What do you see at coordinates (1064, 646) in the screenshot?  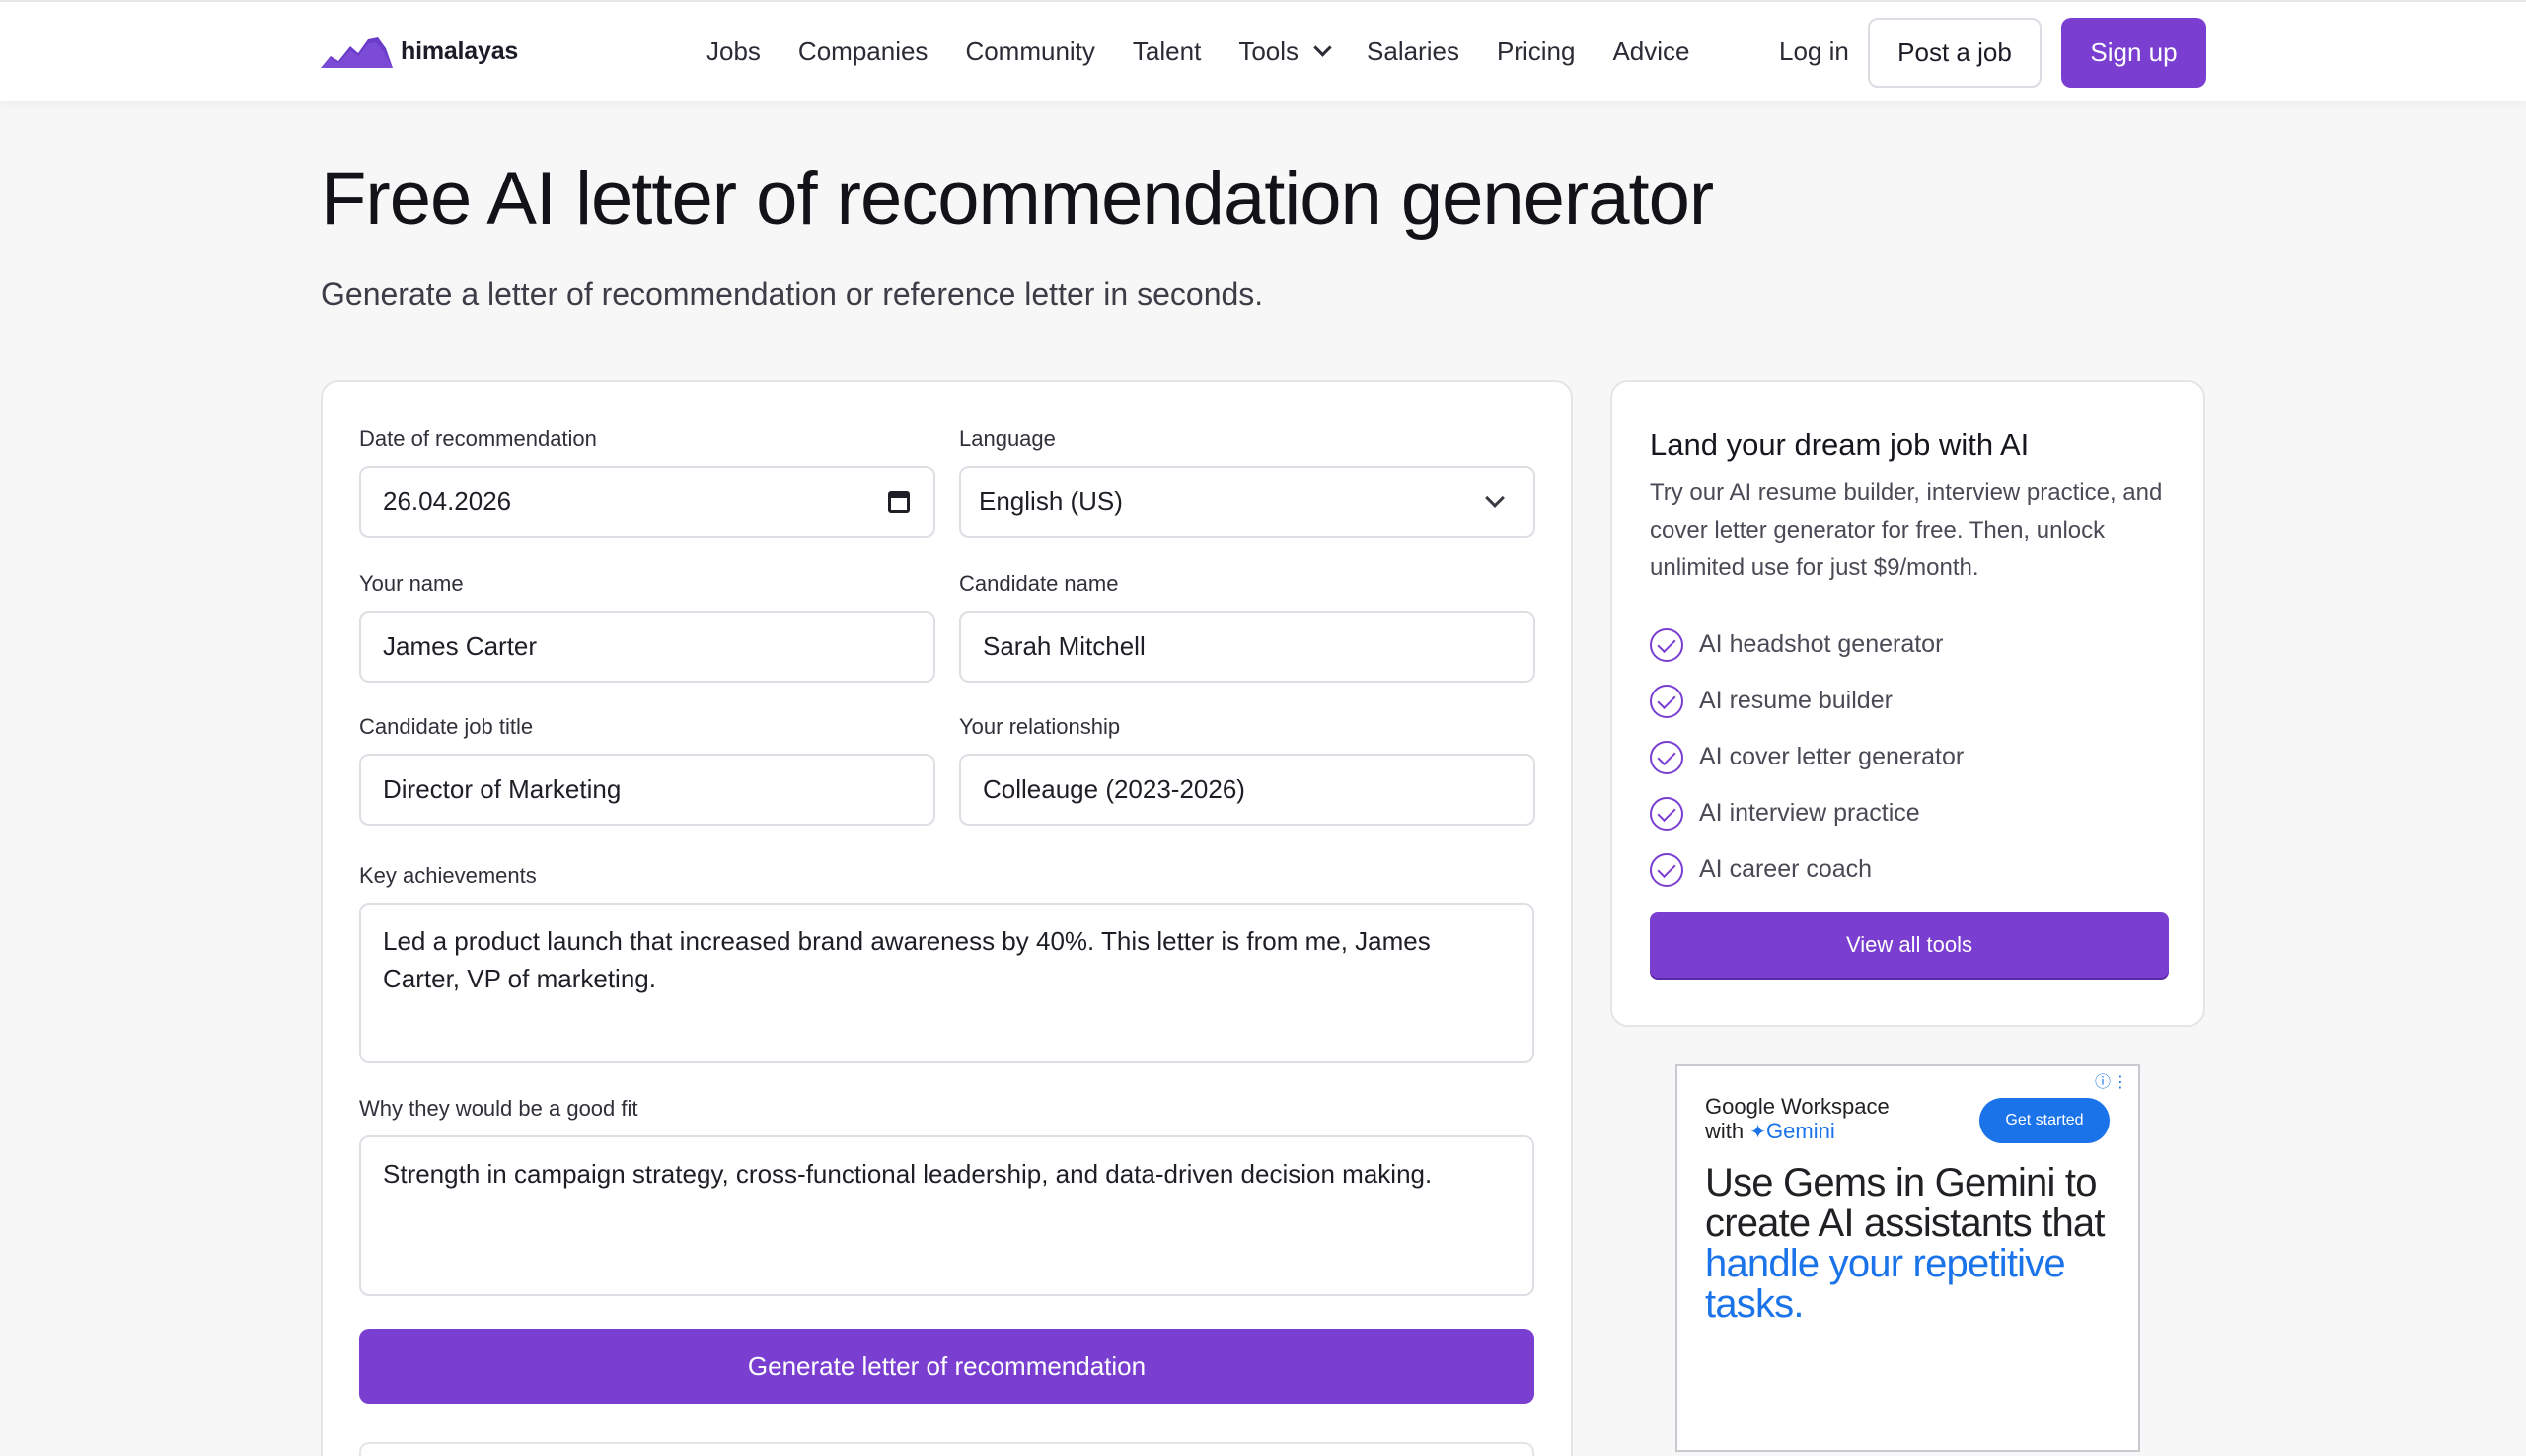 I see `candidate-name-value: Sarah Mitchell` at bounding box center [1064, 646].